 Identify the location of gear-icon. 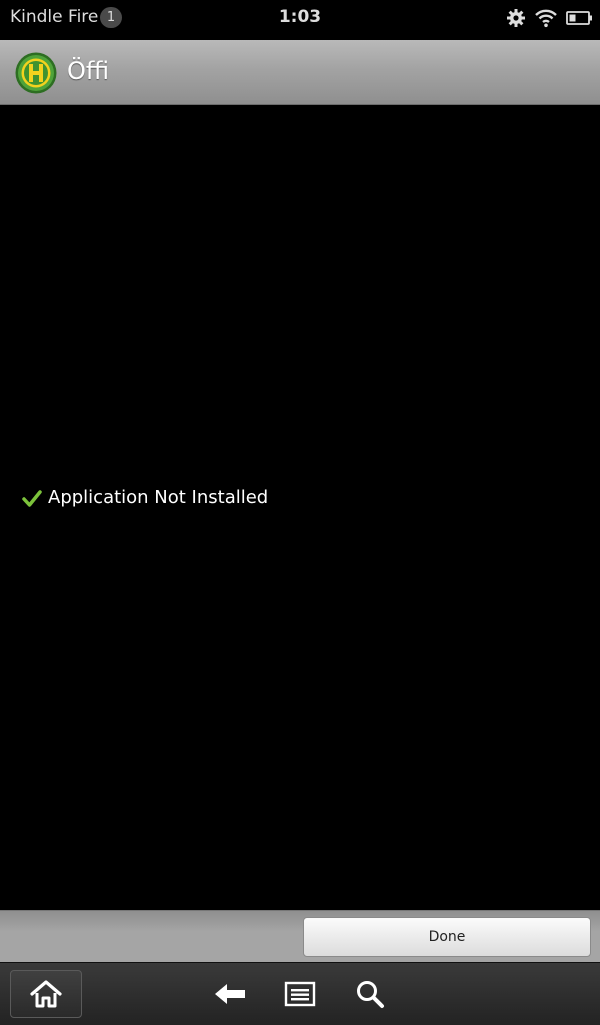
(516, 20).